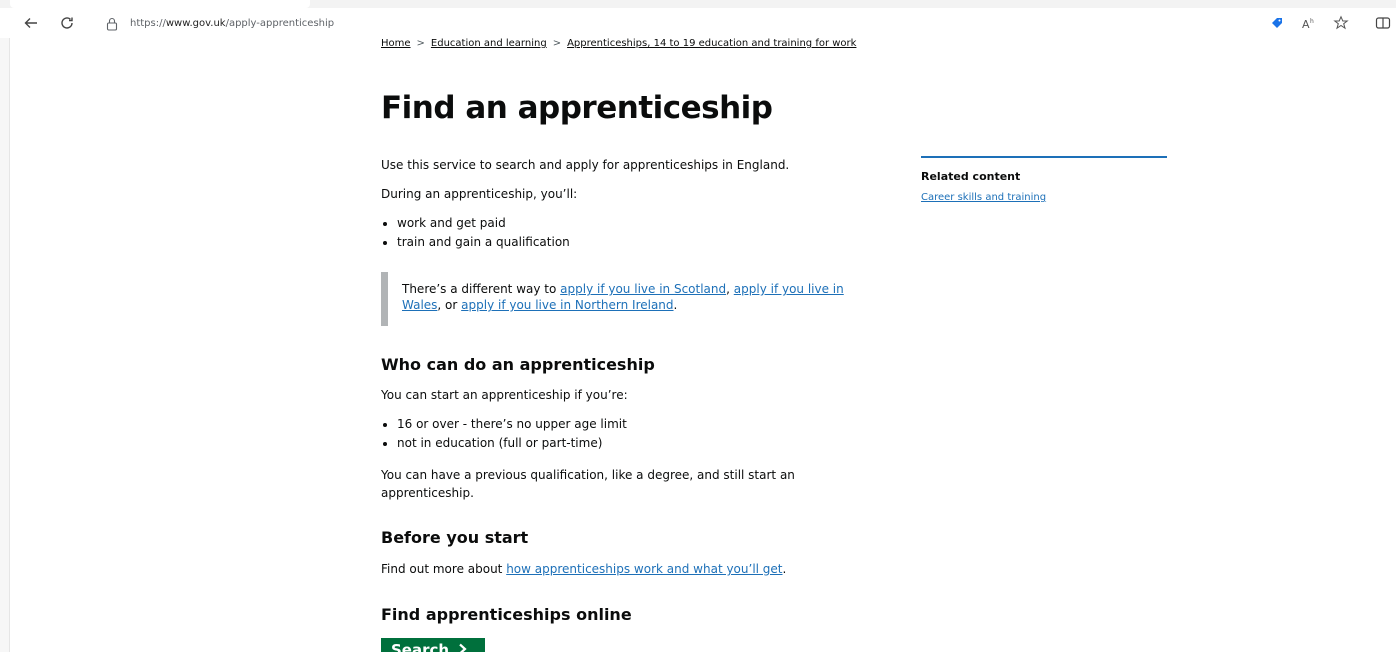  What do you see at coordinates (643, 289) in the screenshot?
I see `scotland-link: apply if you live in Scotland` at bounding box center [643, 289].